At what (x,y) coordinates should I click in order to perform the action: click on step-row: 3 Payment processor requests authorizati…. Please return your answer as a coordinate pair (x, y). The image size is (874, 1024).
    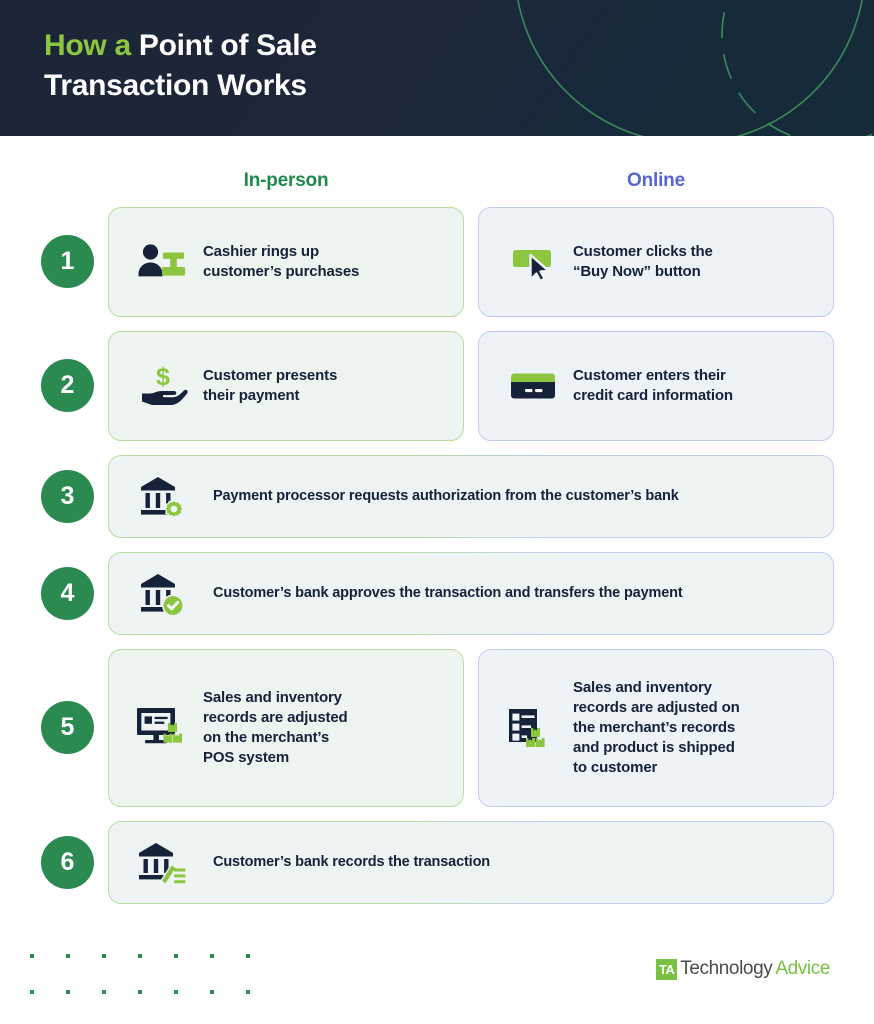
    Looking at the image, I should click on (437, 497).